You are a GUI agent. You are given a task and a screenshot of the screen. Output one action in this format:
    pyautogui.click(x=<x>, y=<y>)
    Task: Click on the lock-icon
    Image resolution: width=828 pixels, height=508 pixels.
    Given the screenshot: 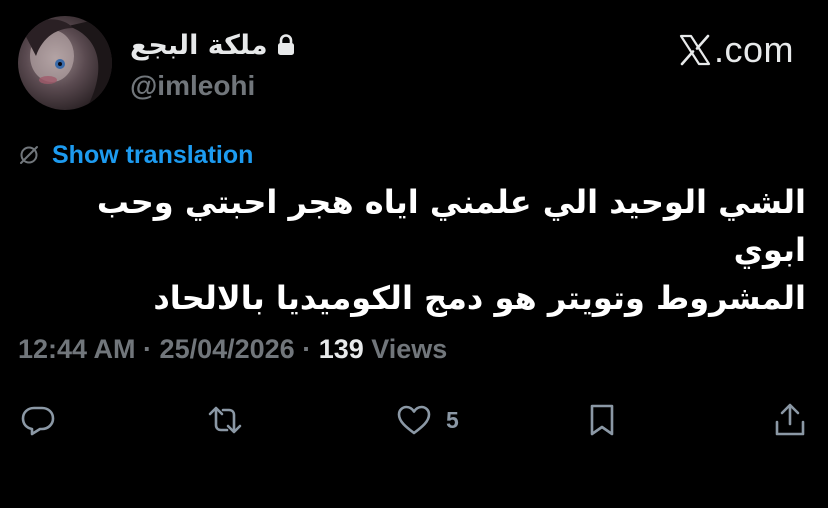 What is the action you would take?
    pyautogui.click(x=286, y=45)
    